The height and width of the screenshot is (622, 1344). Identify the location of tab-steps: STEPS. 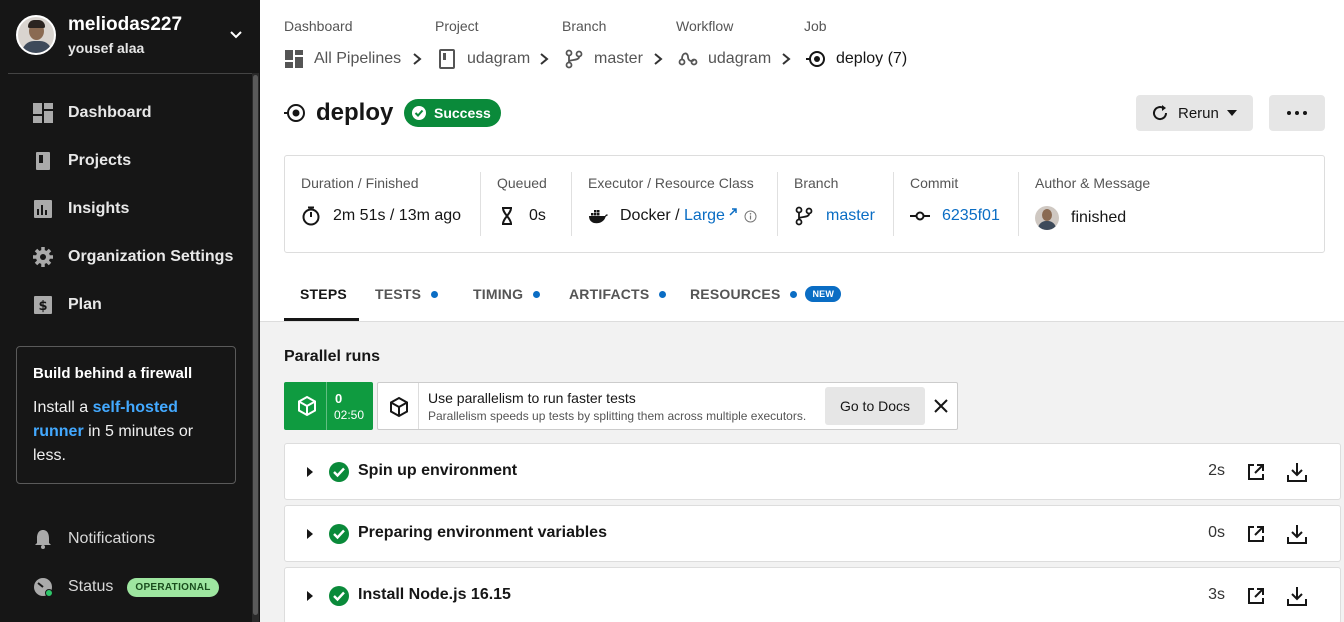
(323, 294).